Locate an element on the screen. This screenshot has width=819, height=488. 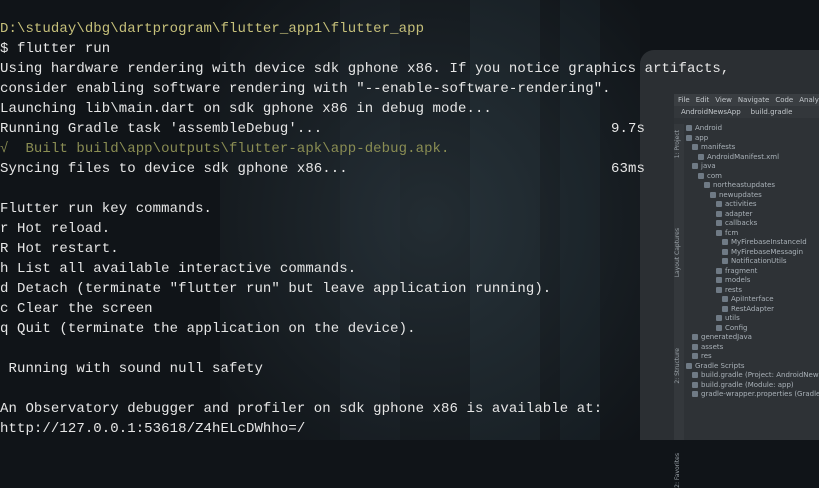
ide-breadcrumb-item: build.gradle is located at coordinates (771, 112).